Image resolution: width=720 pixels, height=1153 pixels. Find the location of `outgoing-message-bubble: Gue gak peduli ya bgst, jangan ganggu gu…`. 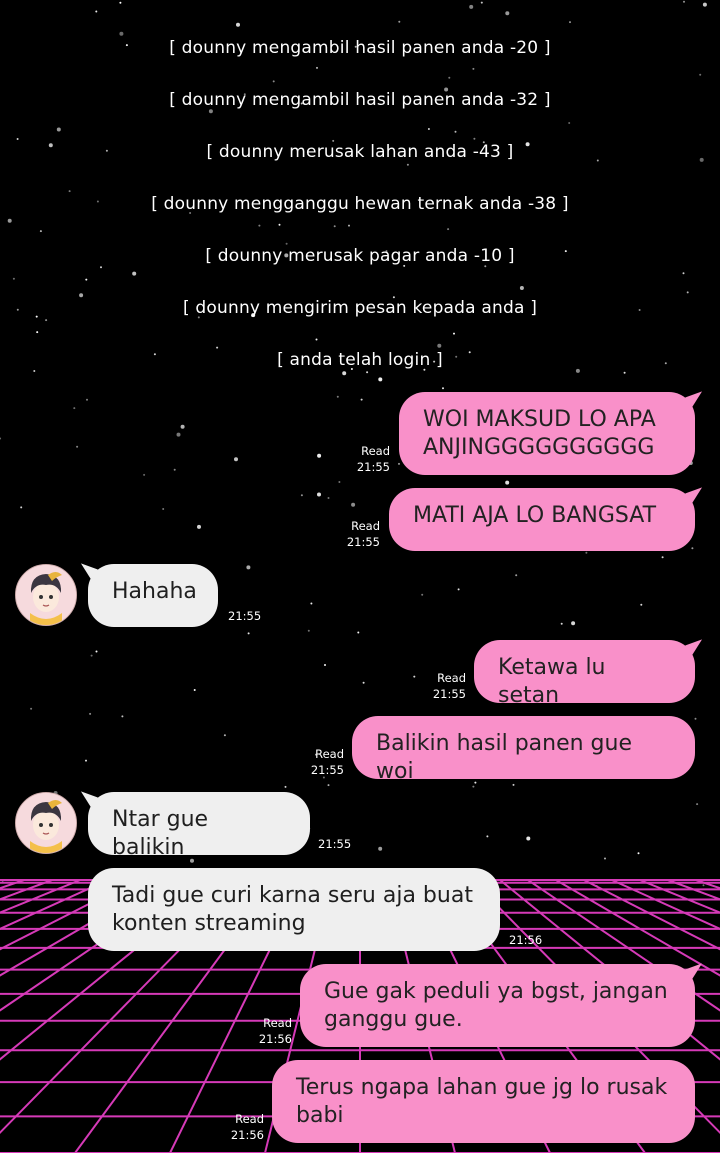

outgoing-message-bubble: Gue gak peduli ya bgst, jangan ganggu gu… is located at coordinates (497, 1005).